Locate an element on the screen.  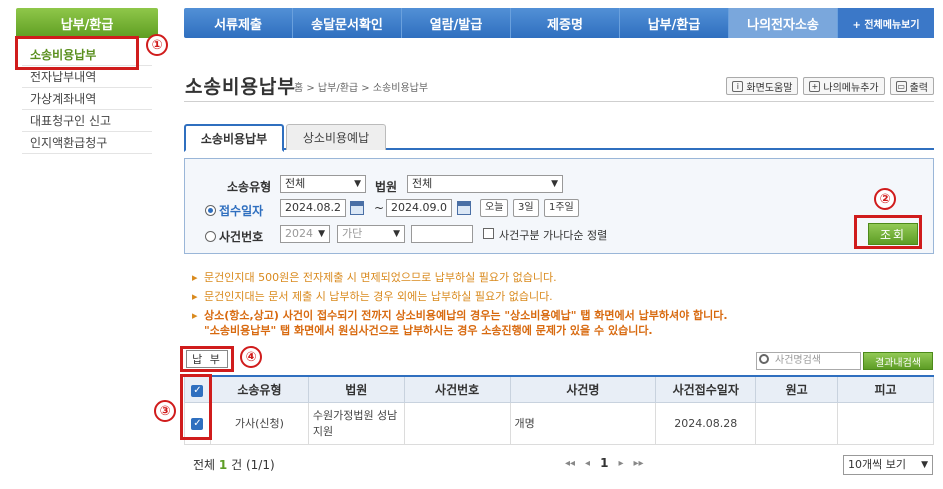
print-button: ▭ 출력 is located at coordinates (911, 86).